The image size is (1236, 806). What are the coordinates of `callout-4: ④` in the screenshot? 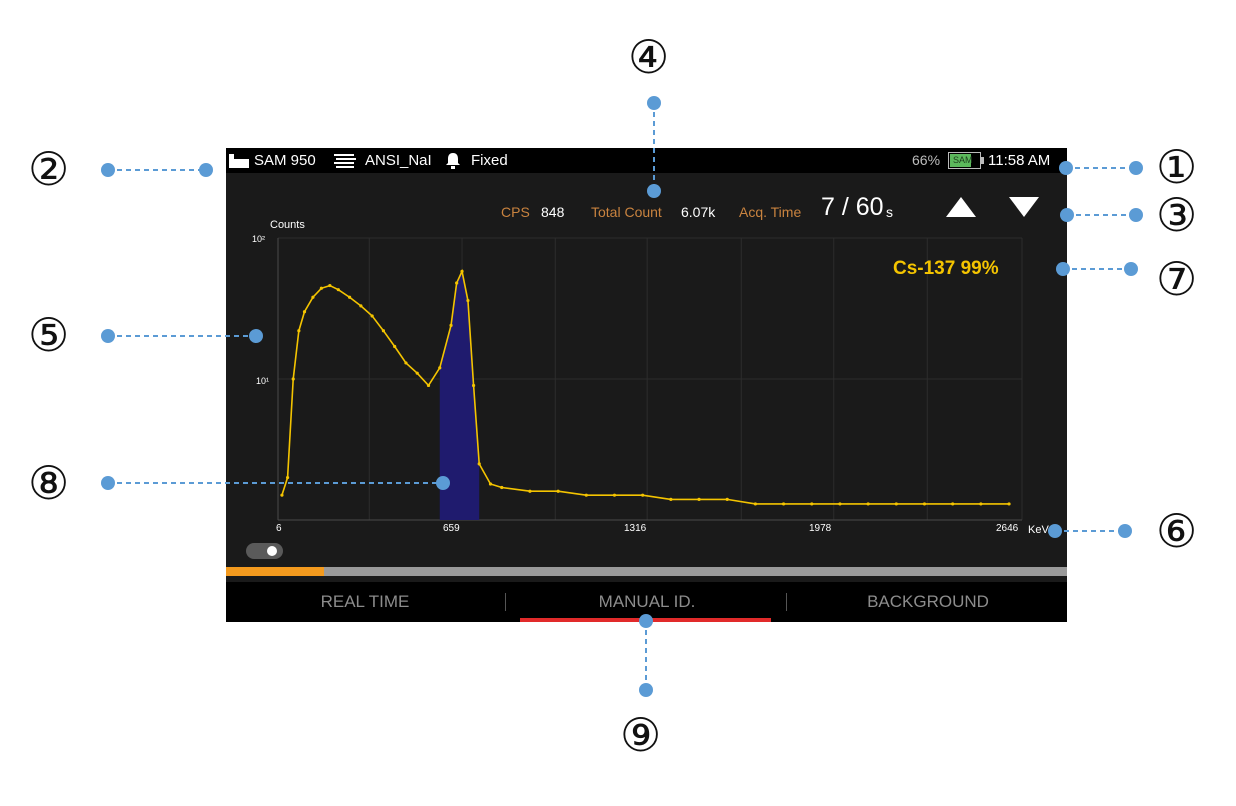 It's located at (649, 57).